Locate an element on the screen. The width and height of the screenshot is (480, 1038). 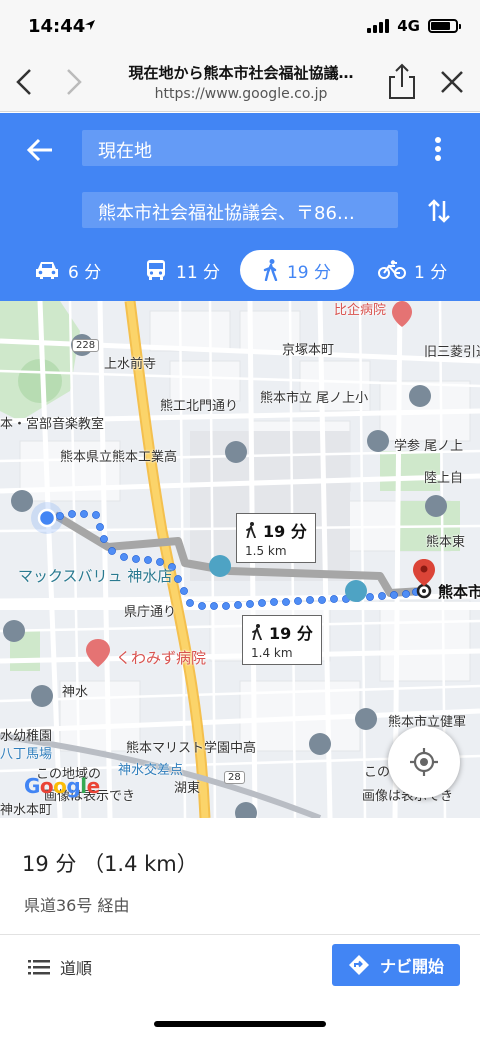
share-icon is located at coordinates (402, 82).